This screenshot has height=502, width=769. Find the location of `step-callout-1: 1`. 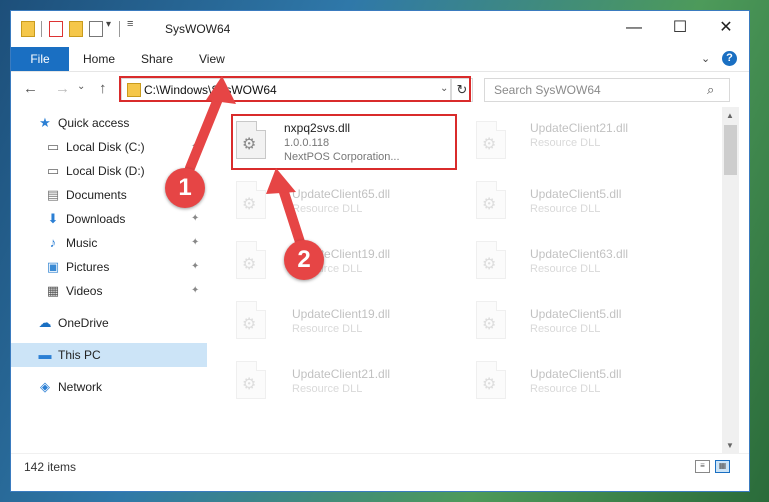

step-callout-1: 1 is located at coordinates (185, 188).